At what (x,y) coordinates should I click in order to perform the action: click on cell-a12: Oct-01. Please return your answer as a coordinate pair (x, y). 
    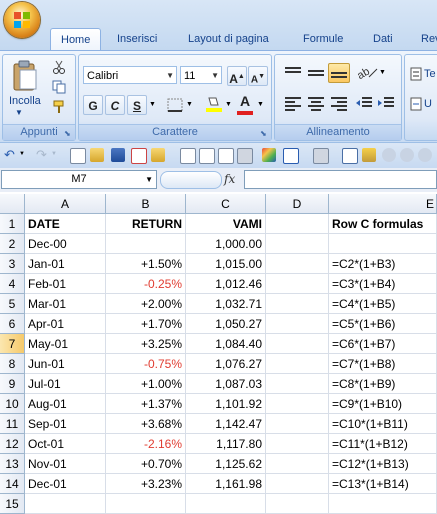
    Looking at the image, I should click on (65, 444).